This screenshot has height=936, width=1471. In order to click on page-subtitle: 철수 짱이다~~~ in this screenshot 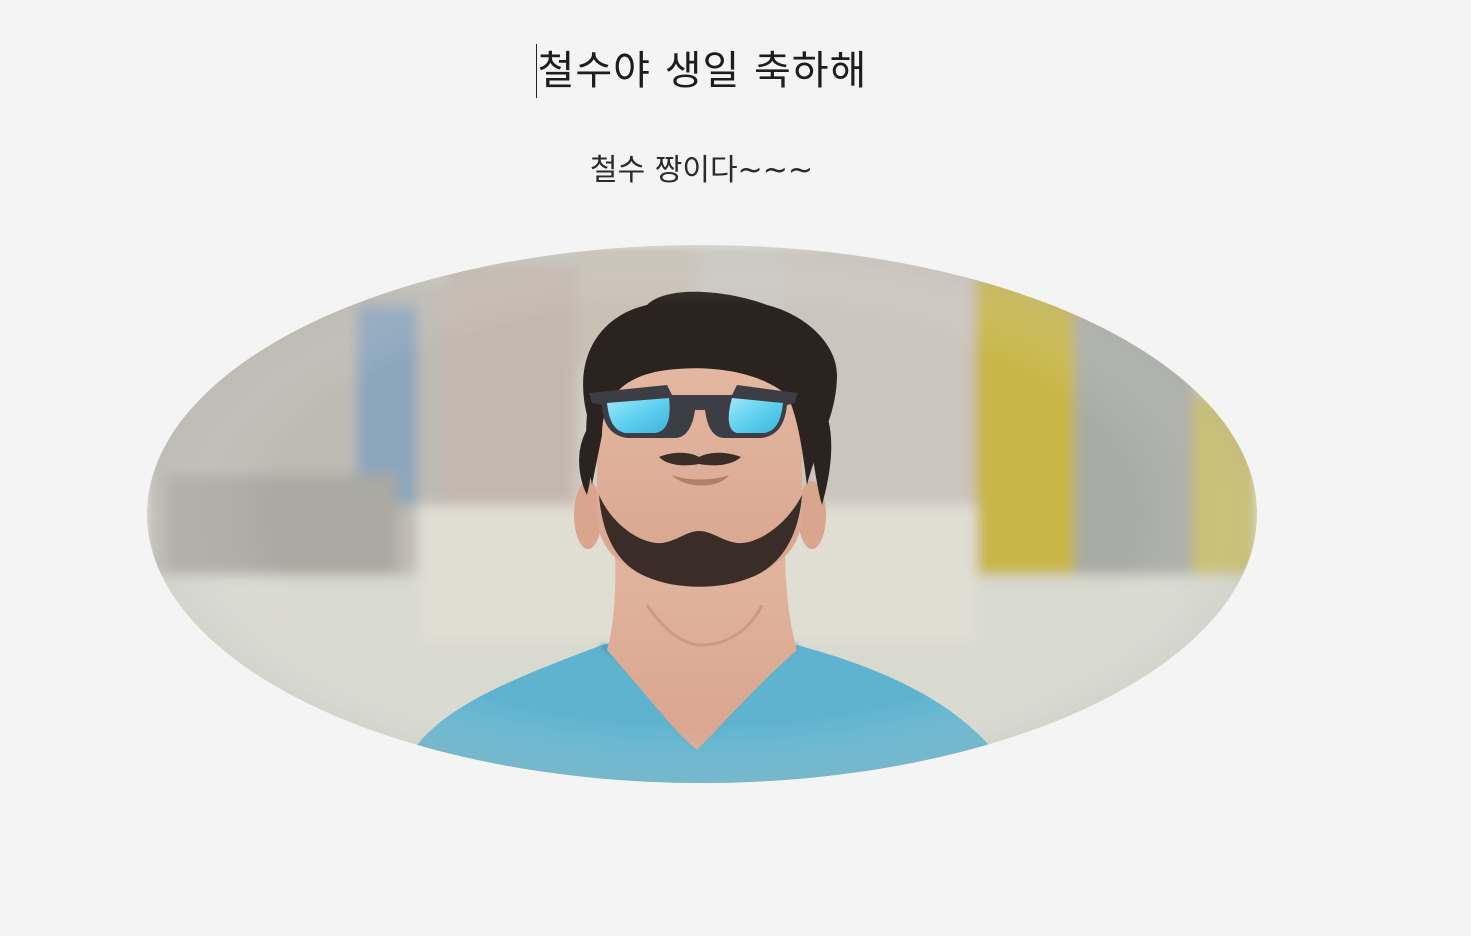, I will do `click(701, 170)`.